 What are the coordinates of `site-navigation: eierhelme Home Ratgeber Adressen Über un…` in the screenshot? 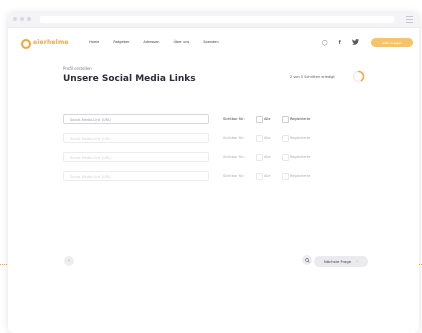 It's located at (213, 44).